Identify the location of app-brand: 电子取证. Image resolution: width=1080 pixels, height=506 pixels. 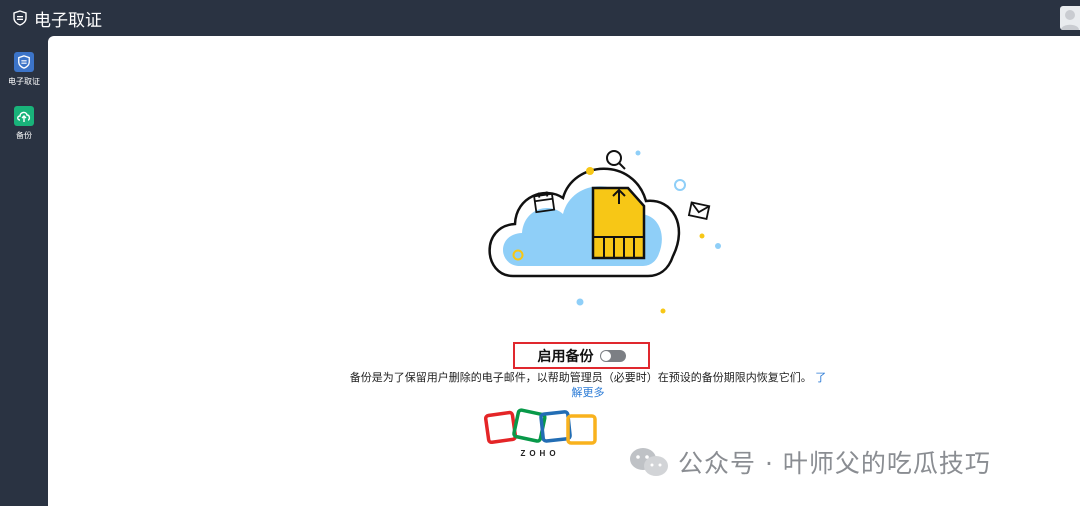
(57, 18).